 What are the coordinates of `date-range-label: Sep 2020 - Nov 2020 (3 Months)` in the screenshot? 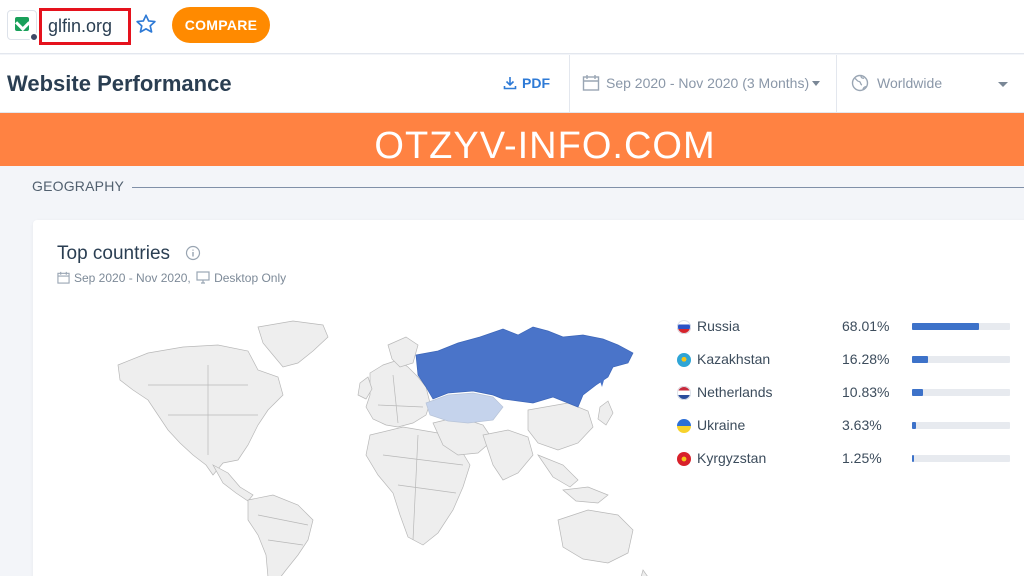 It's located at (708, 83).